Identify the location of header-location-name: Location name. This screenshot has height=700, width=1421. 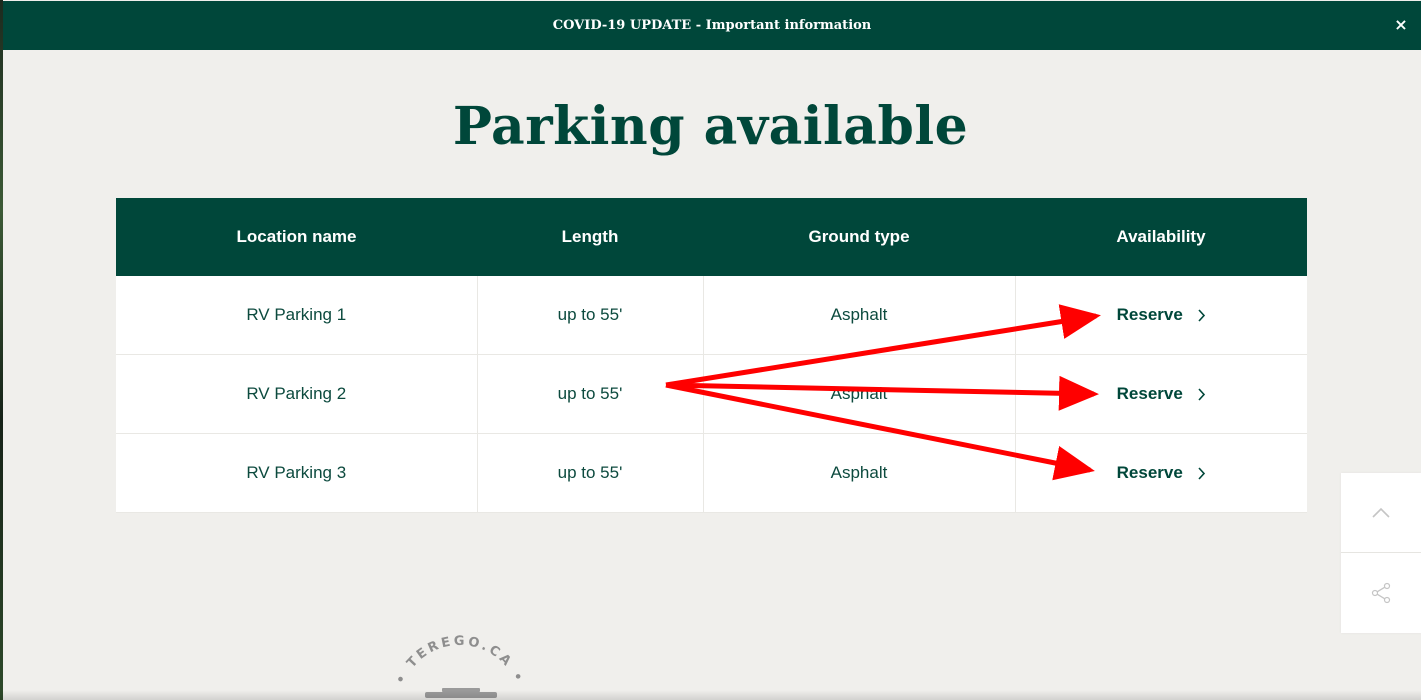
(296, 237).